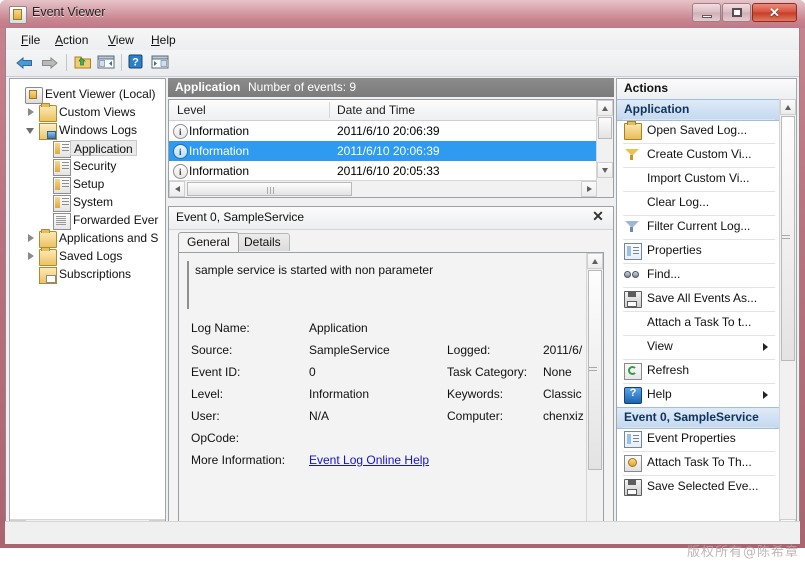 This screenshot has width=805, height=562. Describe the element at coordinates (391, 218) in the screenshot. I see `event-detail-header: Event 0, SampleService ✕` at that location.